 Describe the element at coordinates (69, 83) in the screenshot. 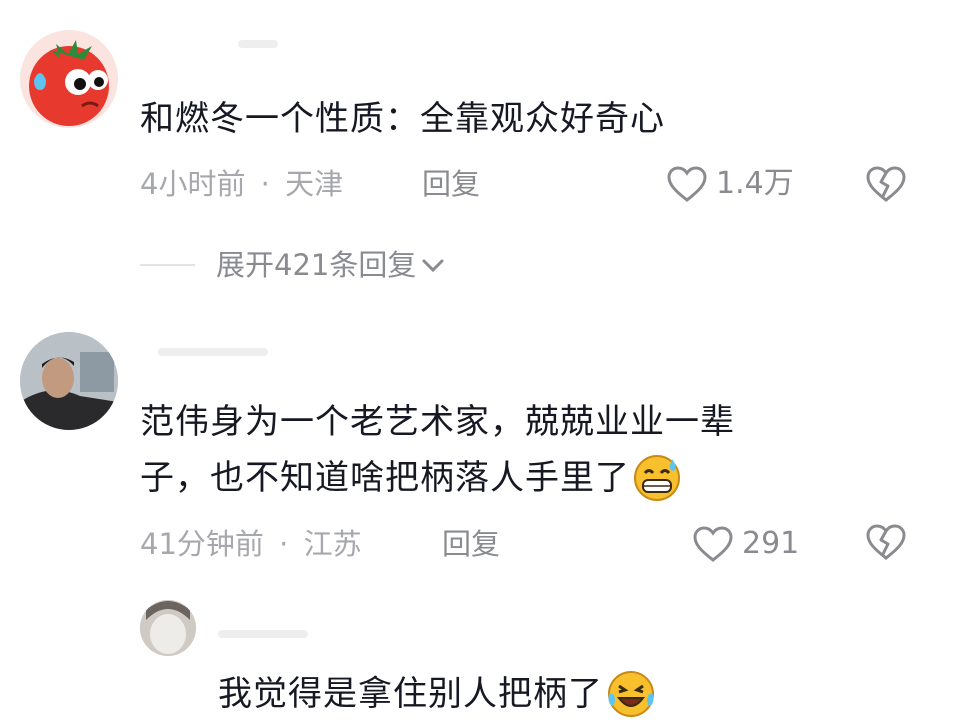

I see `tomato-avatar-image` at that location.